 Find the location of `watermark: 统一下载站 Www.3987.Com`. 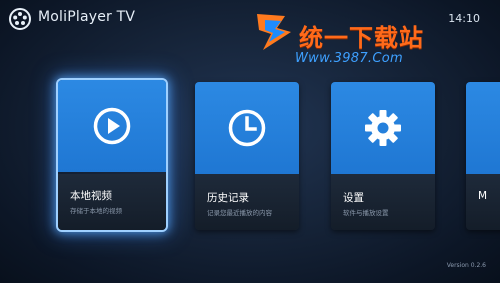

watermark: 统一下载站 Www.3987.Com is located at coordinates (350, 41).